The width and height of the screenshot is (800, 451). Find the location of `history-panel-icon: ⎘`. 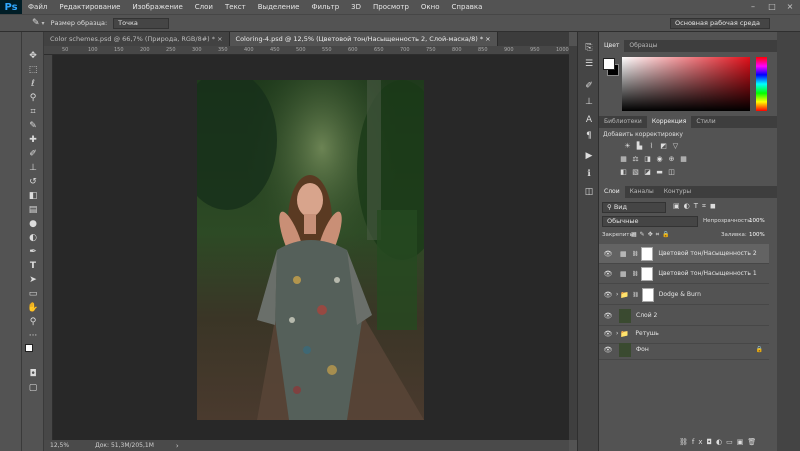

history-panel-icon: ⎘ is located at coordinates (589, 48).